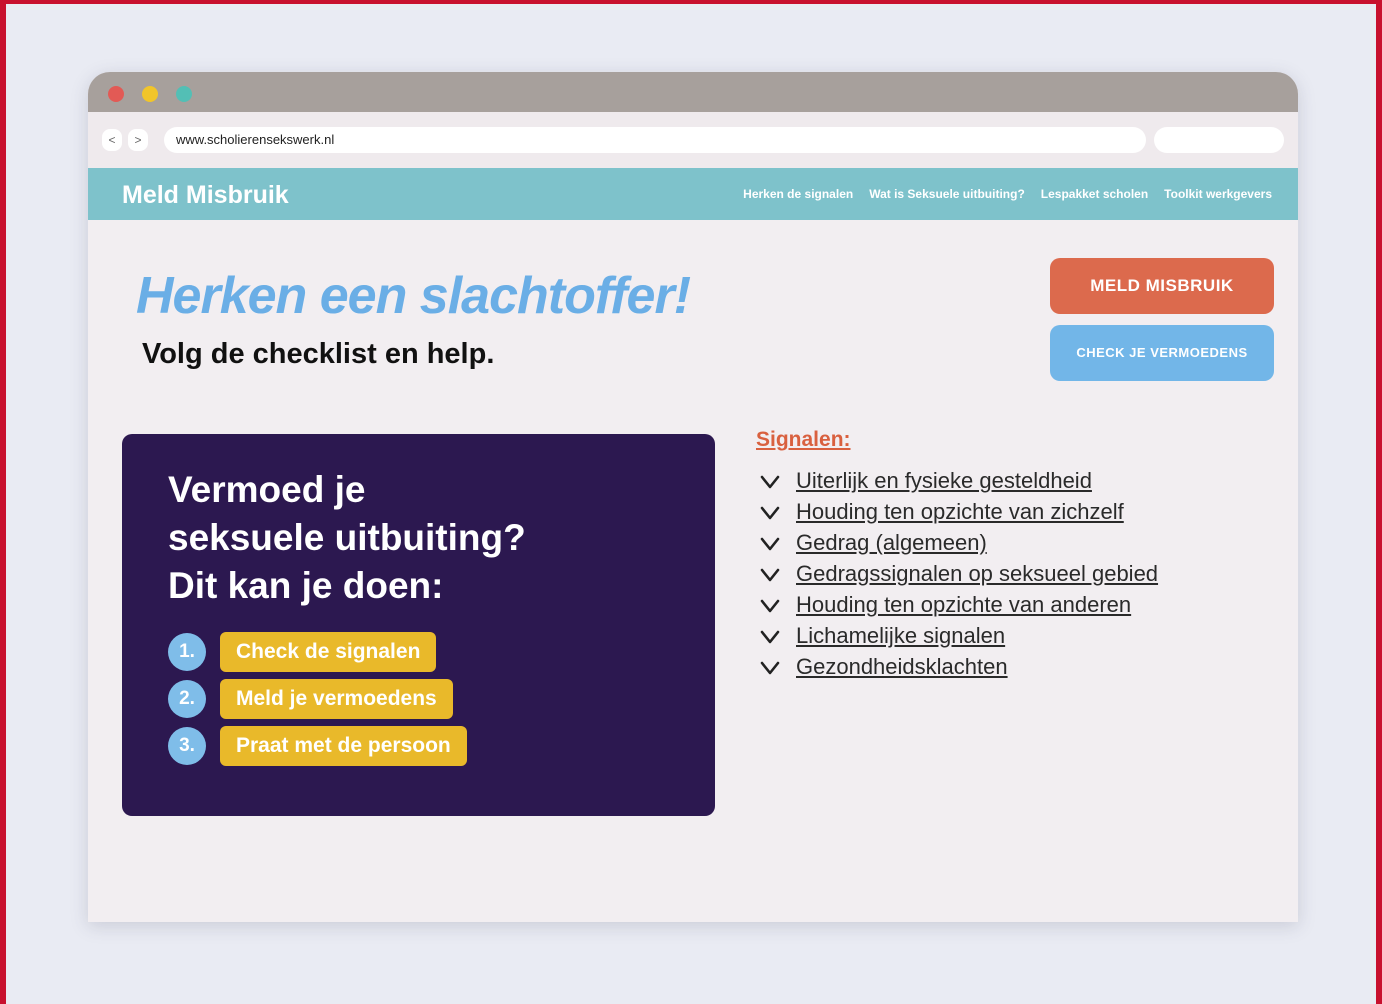  Describe the element at coordinates (116, 94) in the screenshot. I see `close-window-button` at that location.